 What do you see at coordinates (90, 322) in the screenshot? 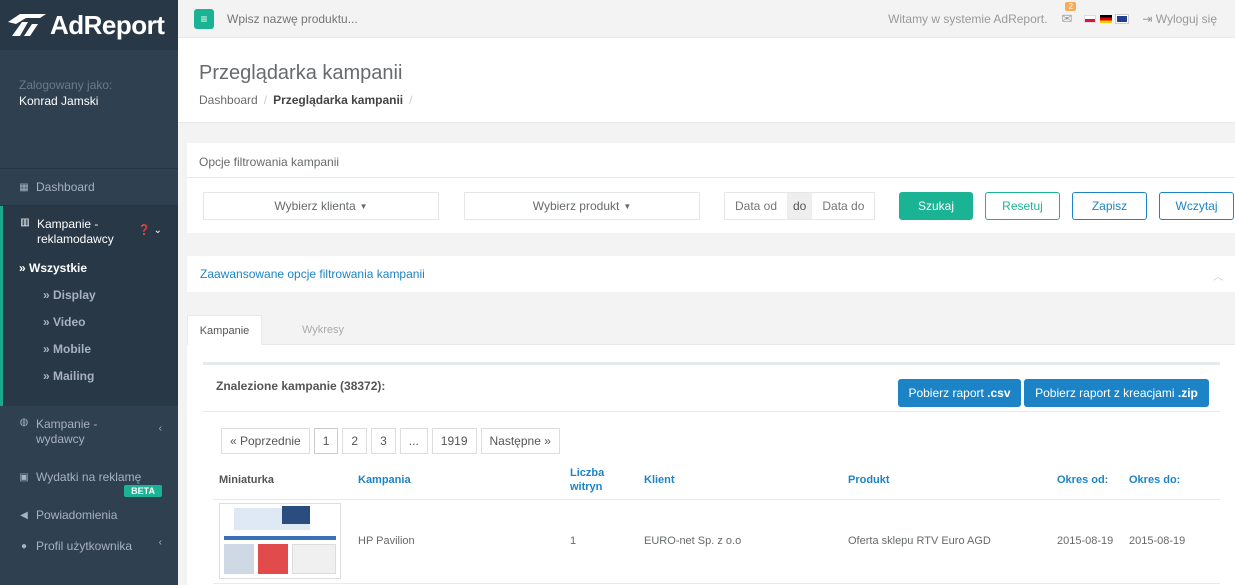
I see `sidebar-subitem-video: » Video` at bounding box center [90, 322].